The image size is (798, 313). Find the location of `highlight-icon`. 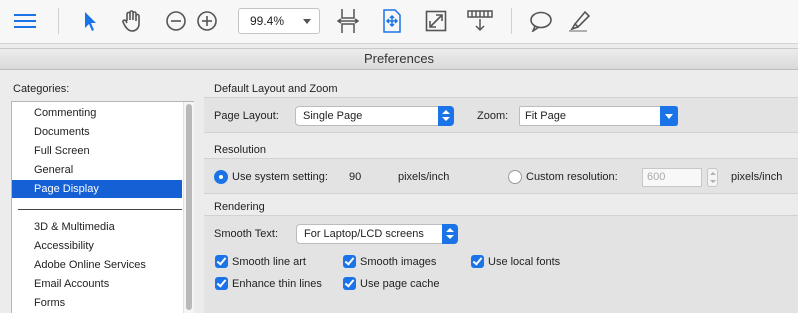

highlight-icon is located at coordinates (579, 21).